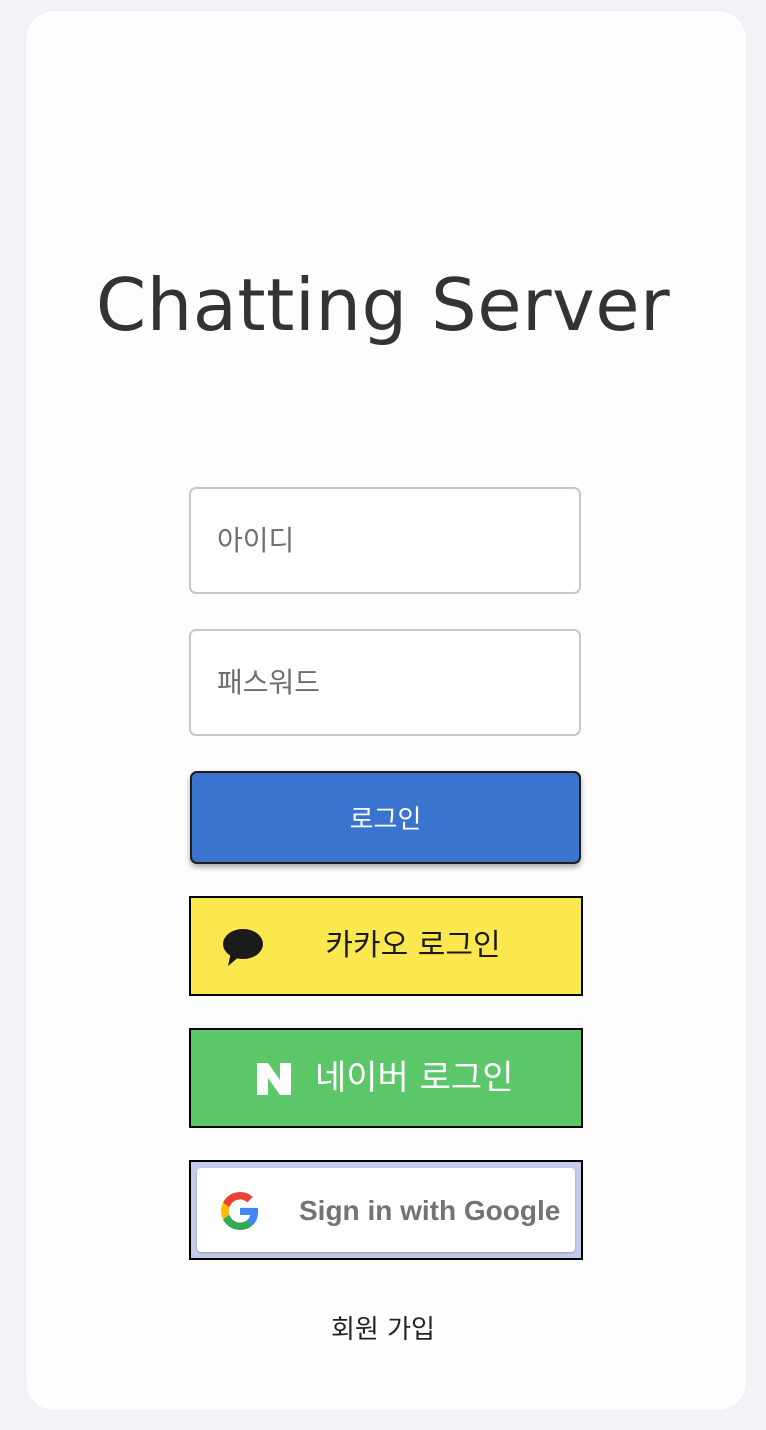 Image resolution: width=766 pixels, height=1430 pixels. I want to click on naver-n-icon, so click(274, 1079).